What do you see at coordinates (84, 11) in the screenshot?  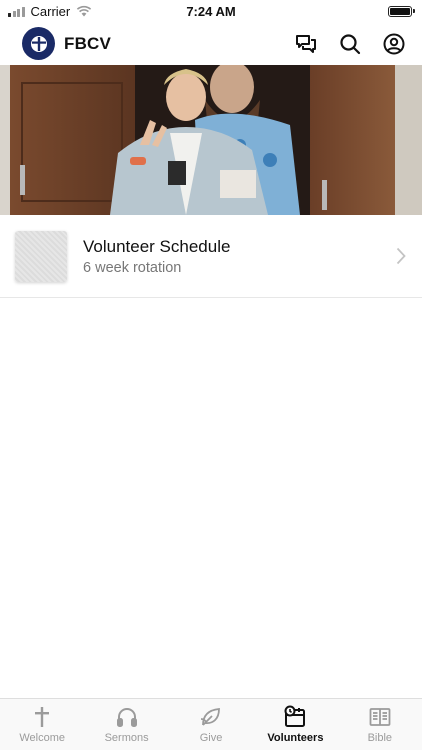 I see `wifi-icon` at bounding box center [84, 11].